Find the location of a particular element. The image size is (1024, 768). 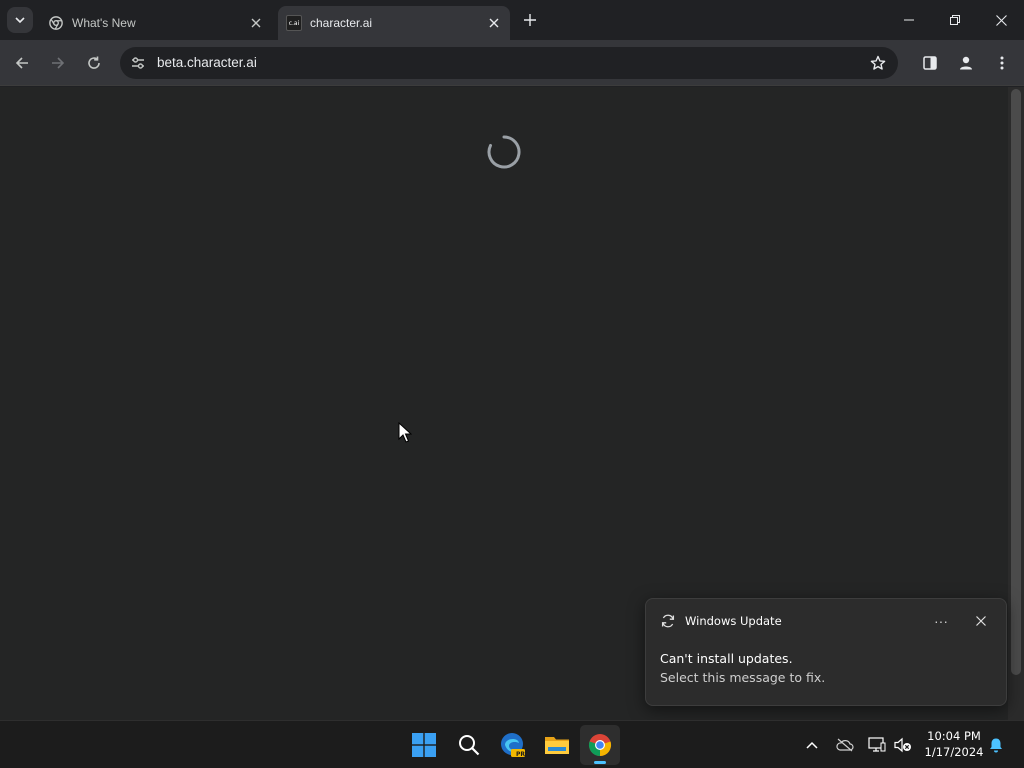

minimize-button is located at coordinates (909, 20).